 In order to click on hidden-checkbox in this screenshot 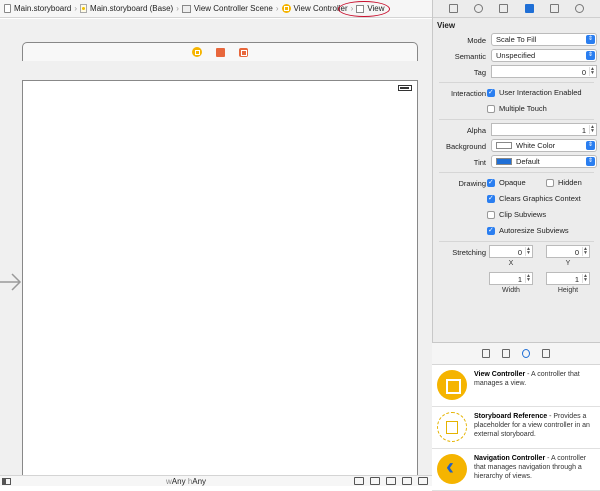, I will do `click(550, 183)`.